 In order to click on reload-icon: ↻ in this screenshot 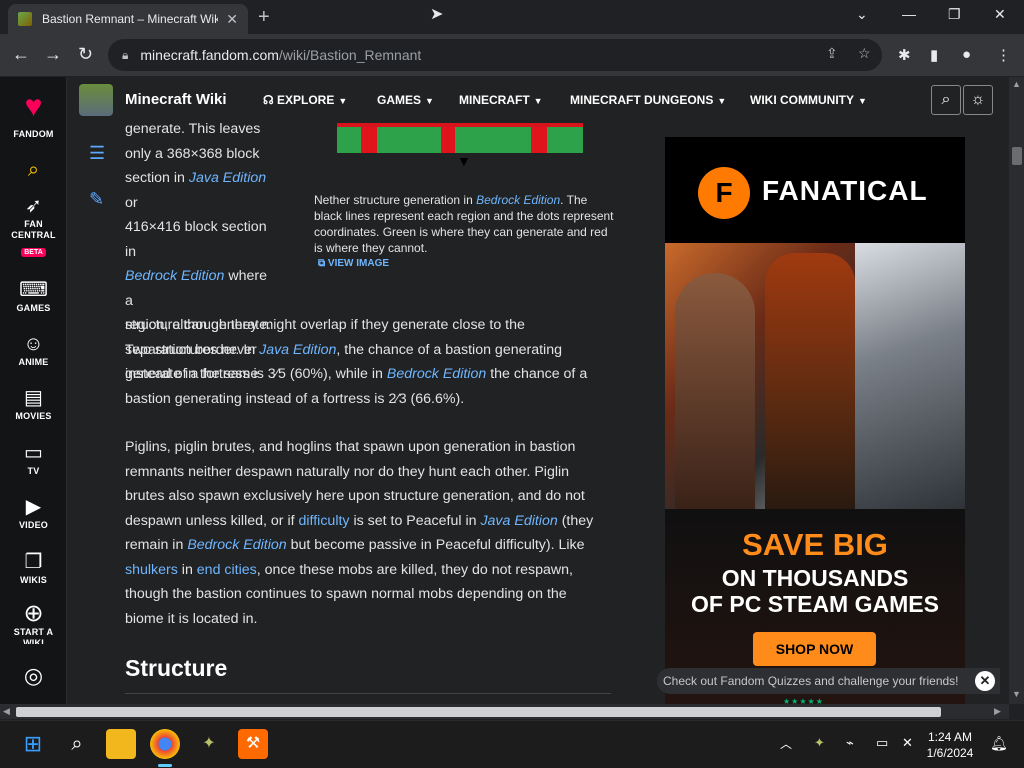, I will do `click(85, 54)`.